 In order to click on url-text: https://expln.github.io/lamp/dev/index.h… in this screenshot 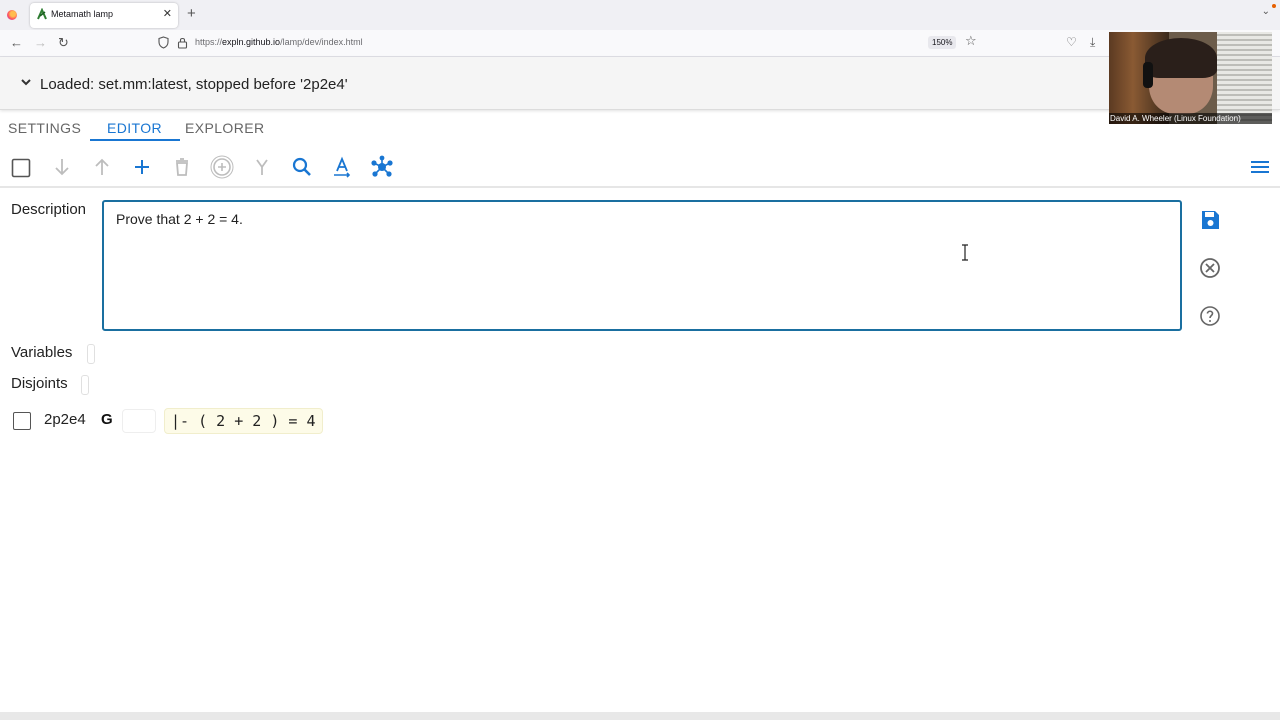, I will do `click(279, 42)`.